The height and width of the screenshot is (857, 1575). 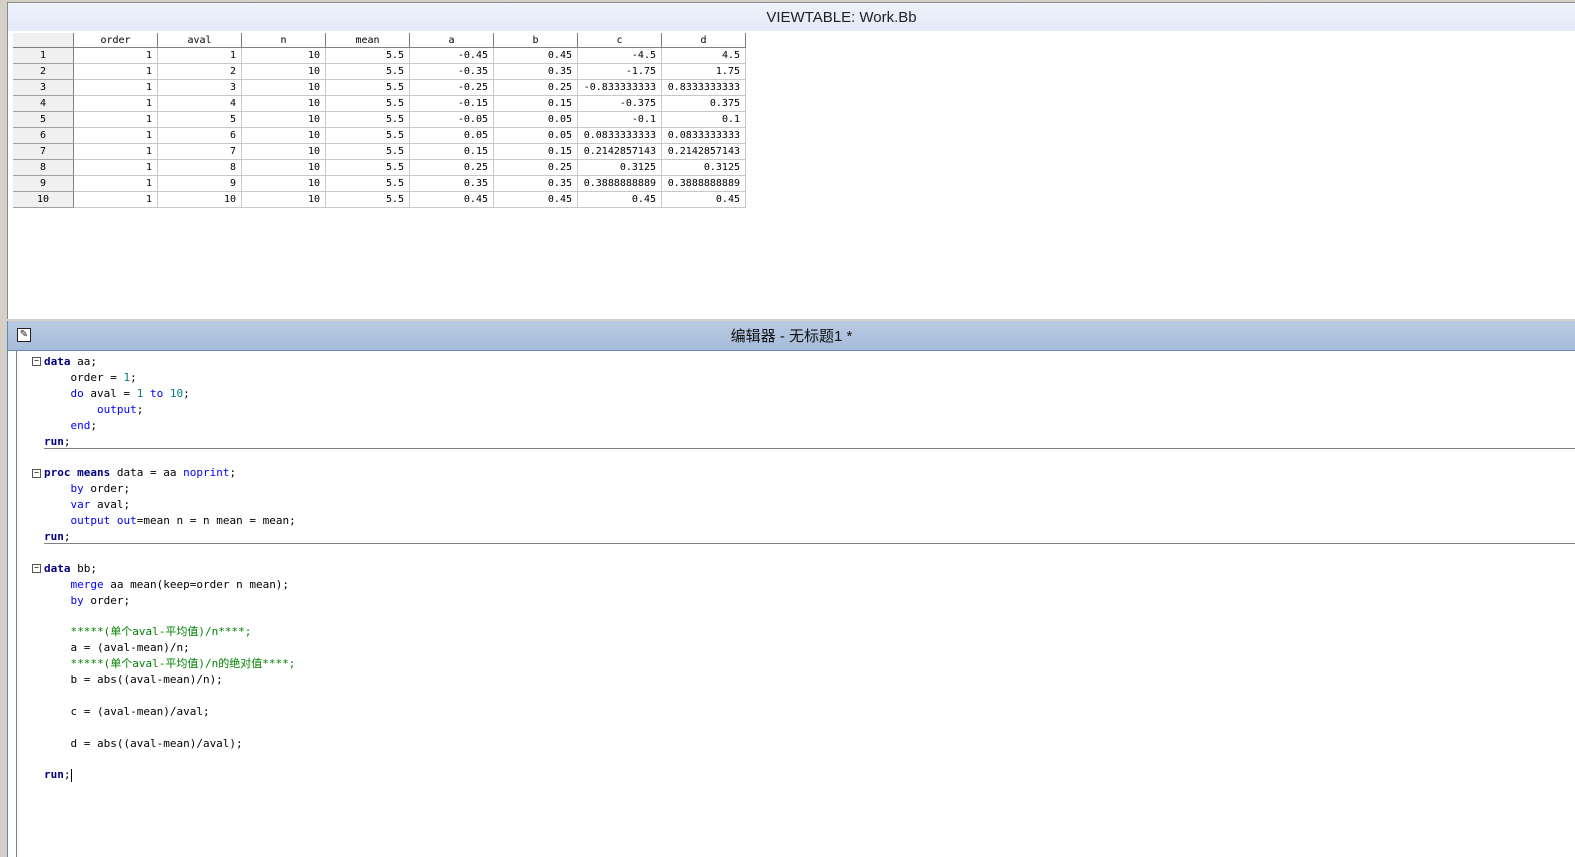 What do you see at coordinates (451, 135) in the screenshot?
I see `table-cell-a: 0.05` at bounding box center [451, 135].